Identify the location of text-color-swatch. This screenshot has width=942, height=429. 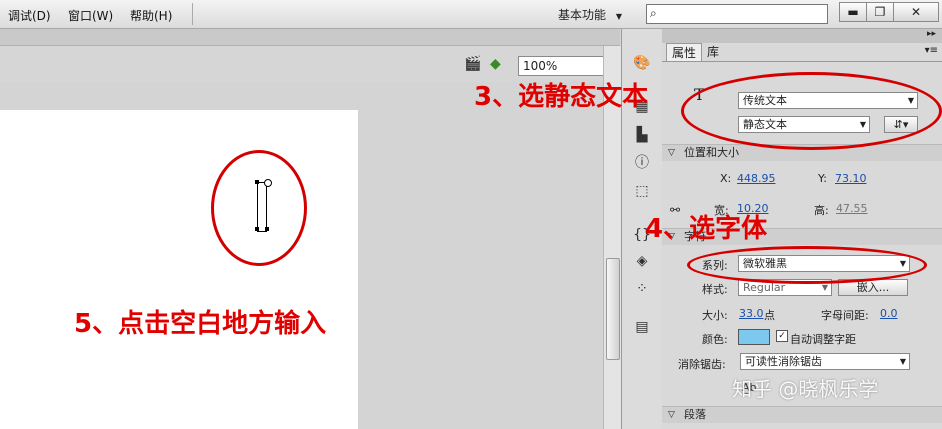
(754, 337).